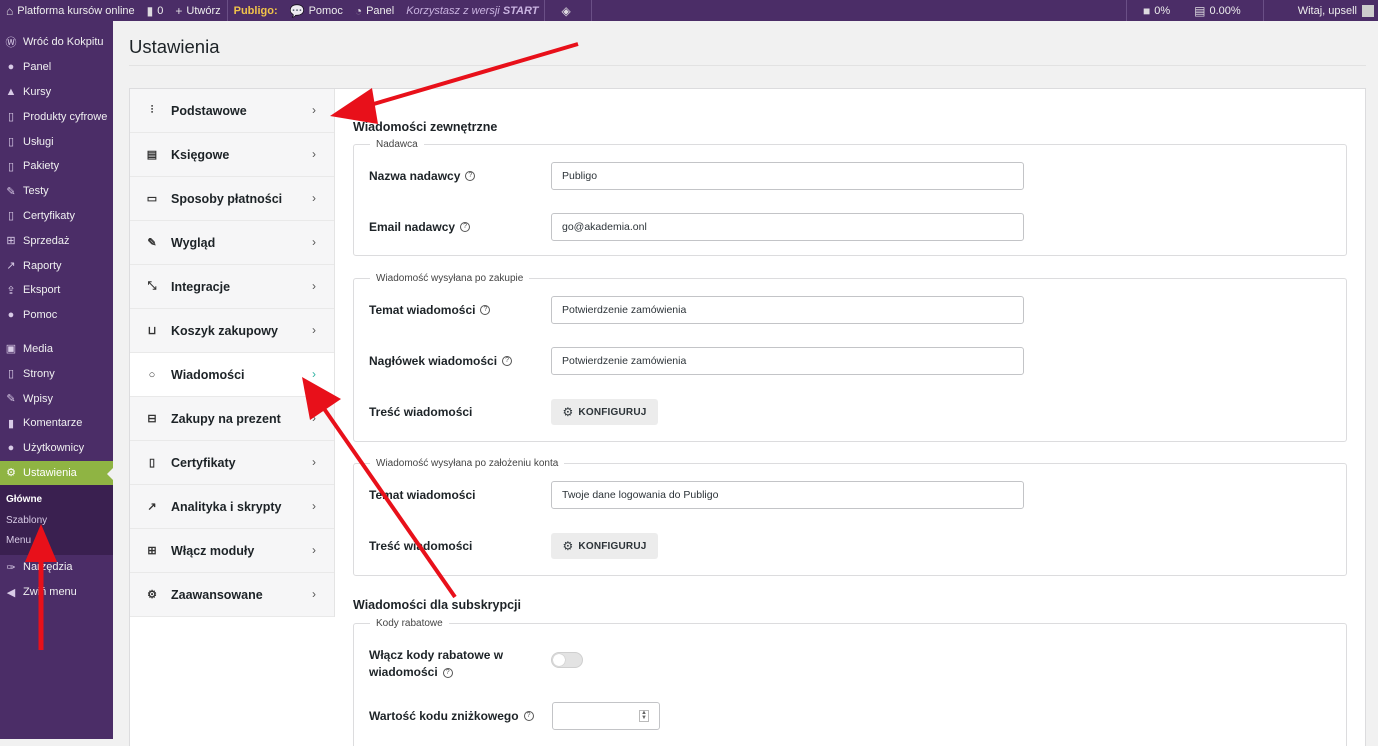 Image resolution: width=1378 pixels, height=746 pixels. I want to click on nav-label: Koszyk zakupowy, so click(224, 330).